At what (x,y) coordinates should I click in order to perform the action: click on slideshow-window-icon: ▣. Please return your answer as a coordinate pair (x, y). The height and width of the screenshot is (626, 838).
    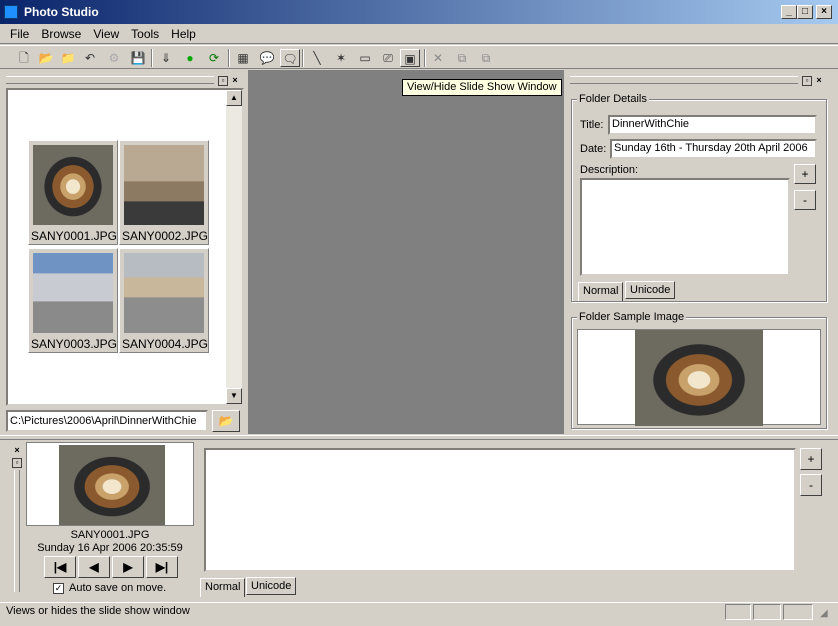
    Looking at the image, I should click on (410, 58).